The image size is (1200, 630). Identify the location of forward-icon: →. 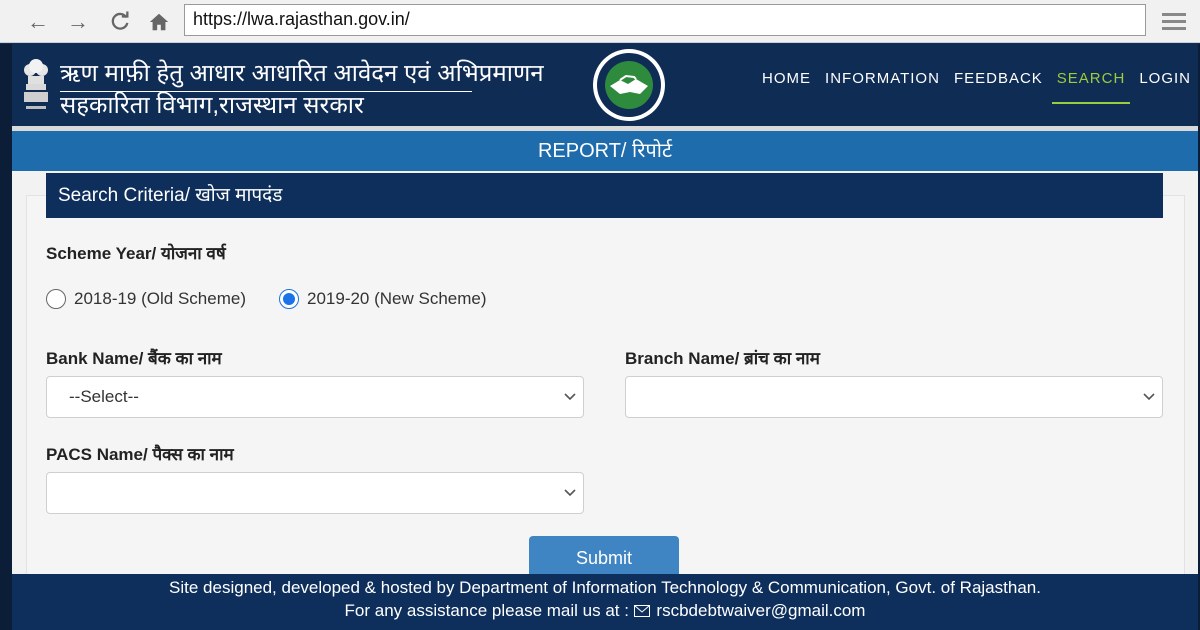
(78, 22).